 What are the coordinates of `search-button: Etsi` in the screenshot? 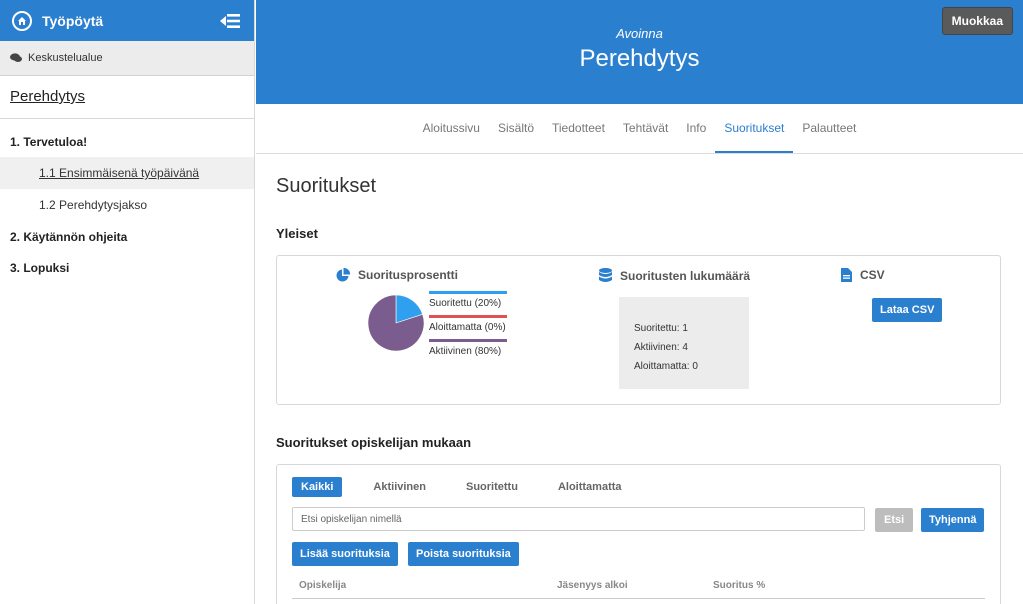 It's located at (894, 520).